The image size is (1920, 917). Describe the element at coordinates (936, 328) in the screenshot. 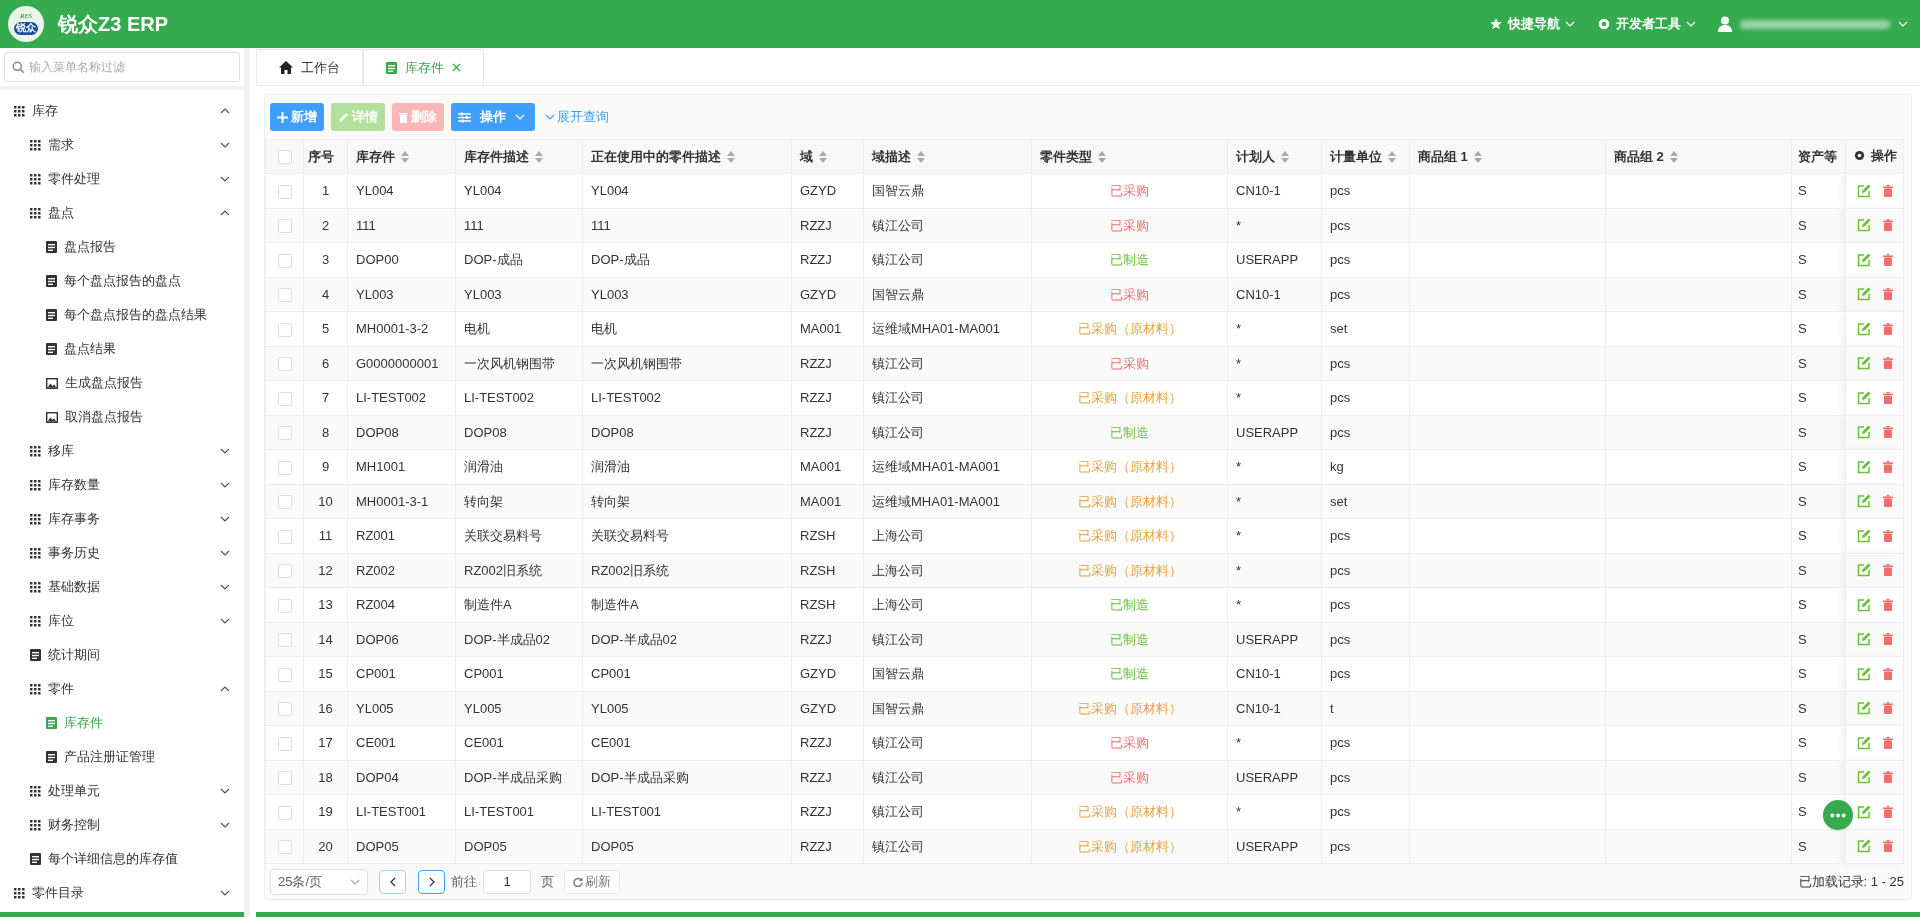

I see `table-cell: 运维域MHA01-MA001` at that location.